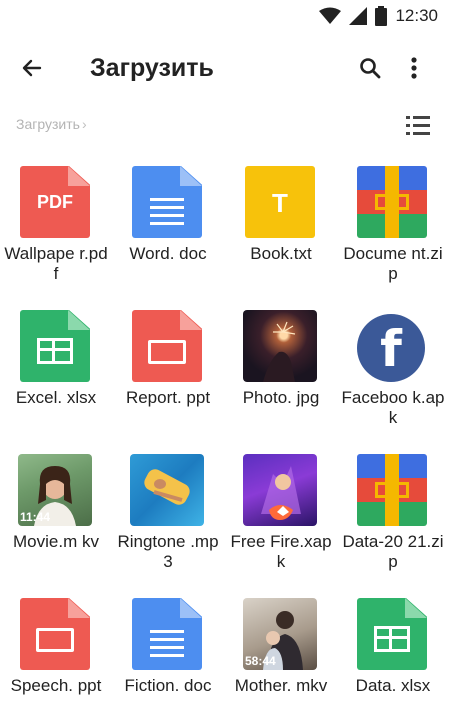  I want to click on file-name: Wallpape r.pdf, so click(56, 263).